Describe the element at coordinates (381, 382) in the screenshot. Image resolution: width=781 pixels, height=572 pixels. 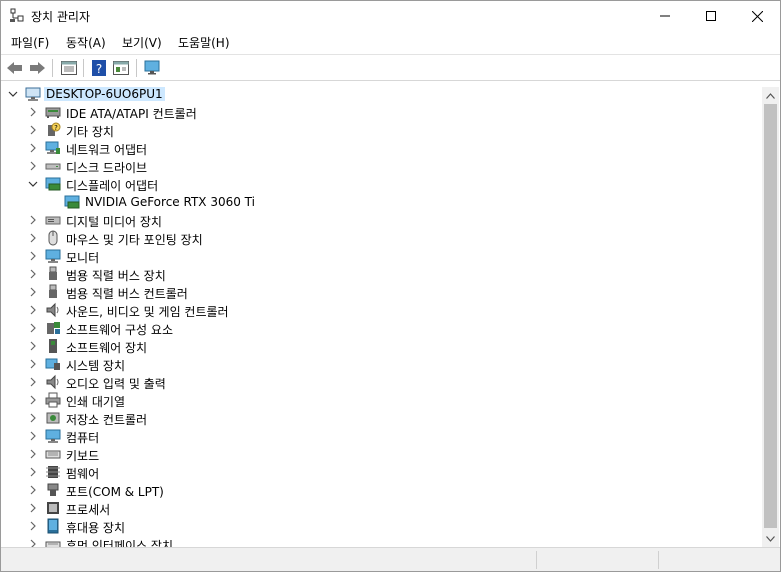
I see `tree-category: 오디오 입력 및 출력` at that location.